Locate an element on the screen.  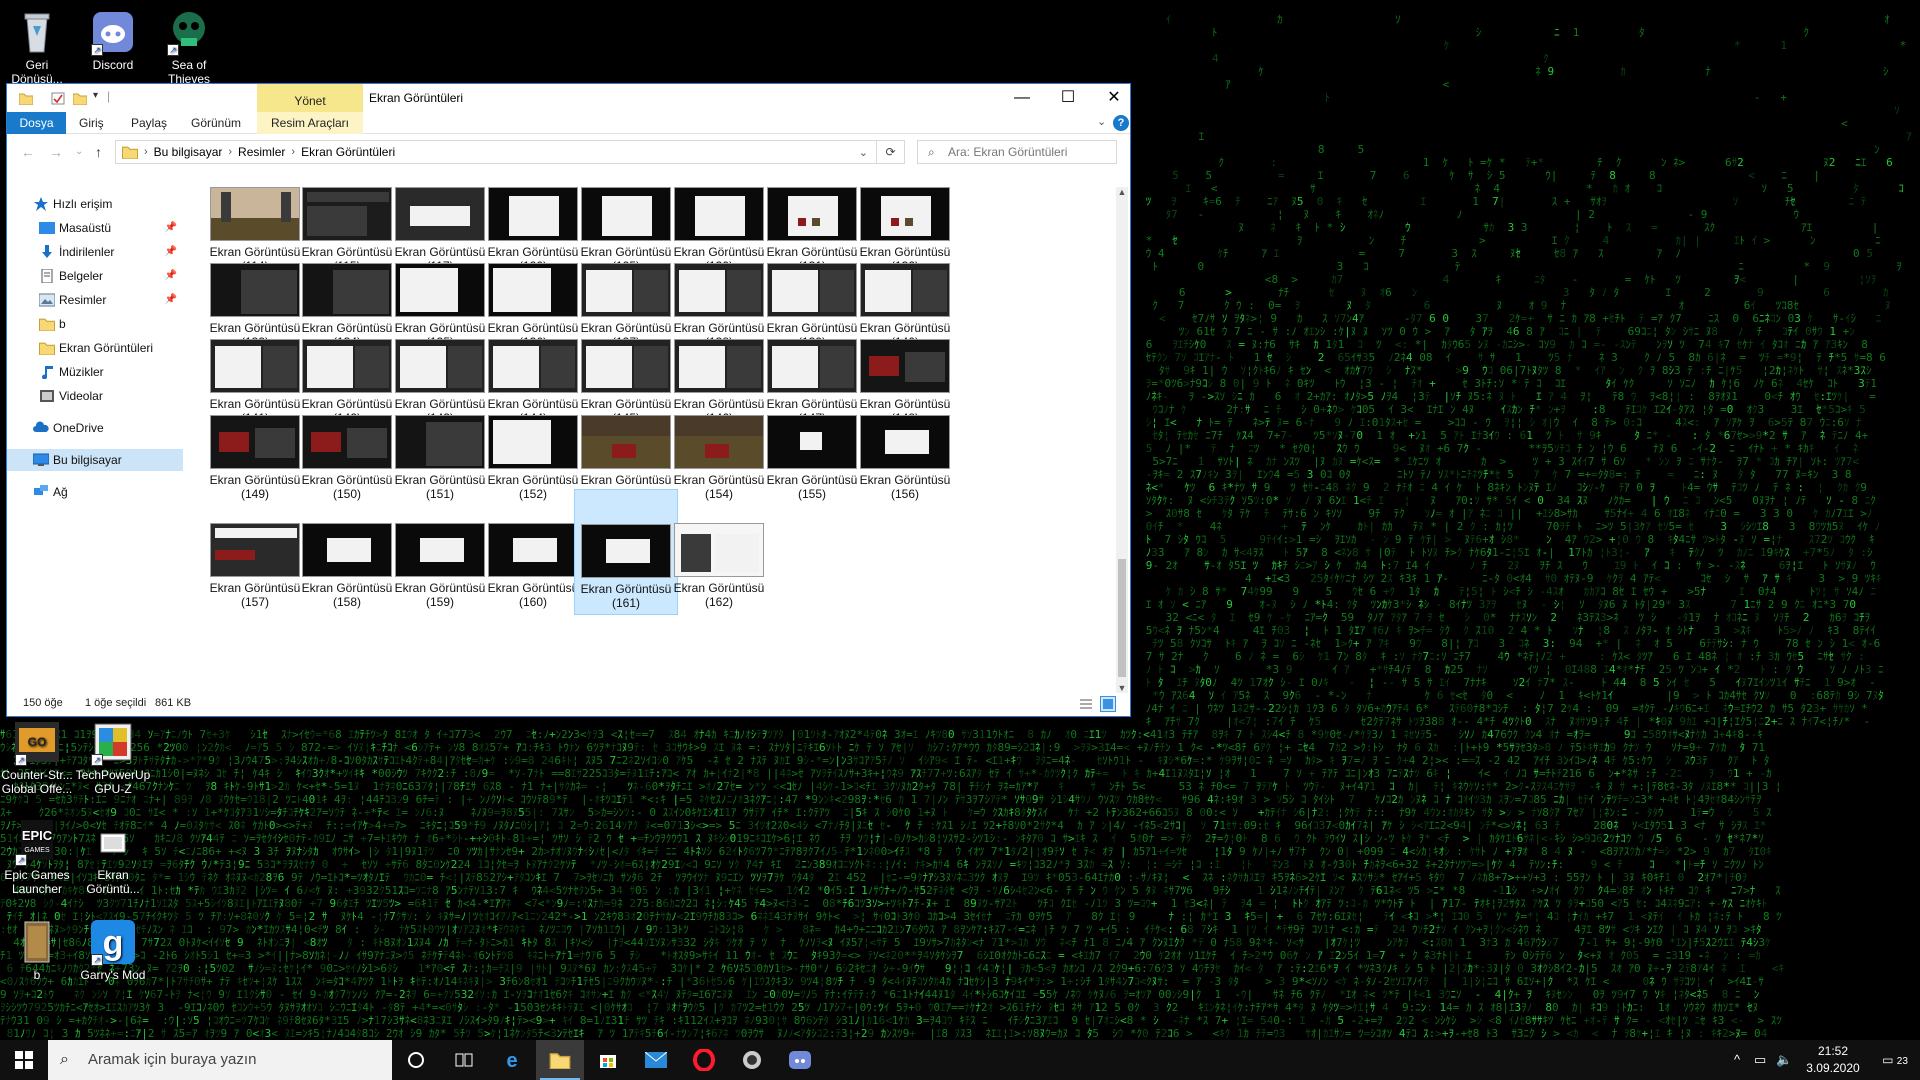
desktop-icon-b: b is located at coordinates (37, 950).